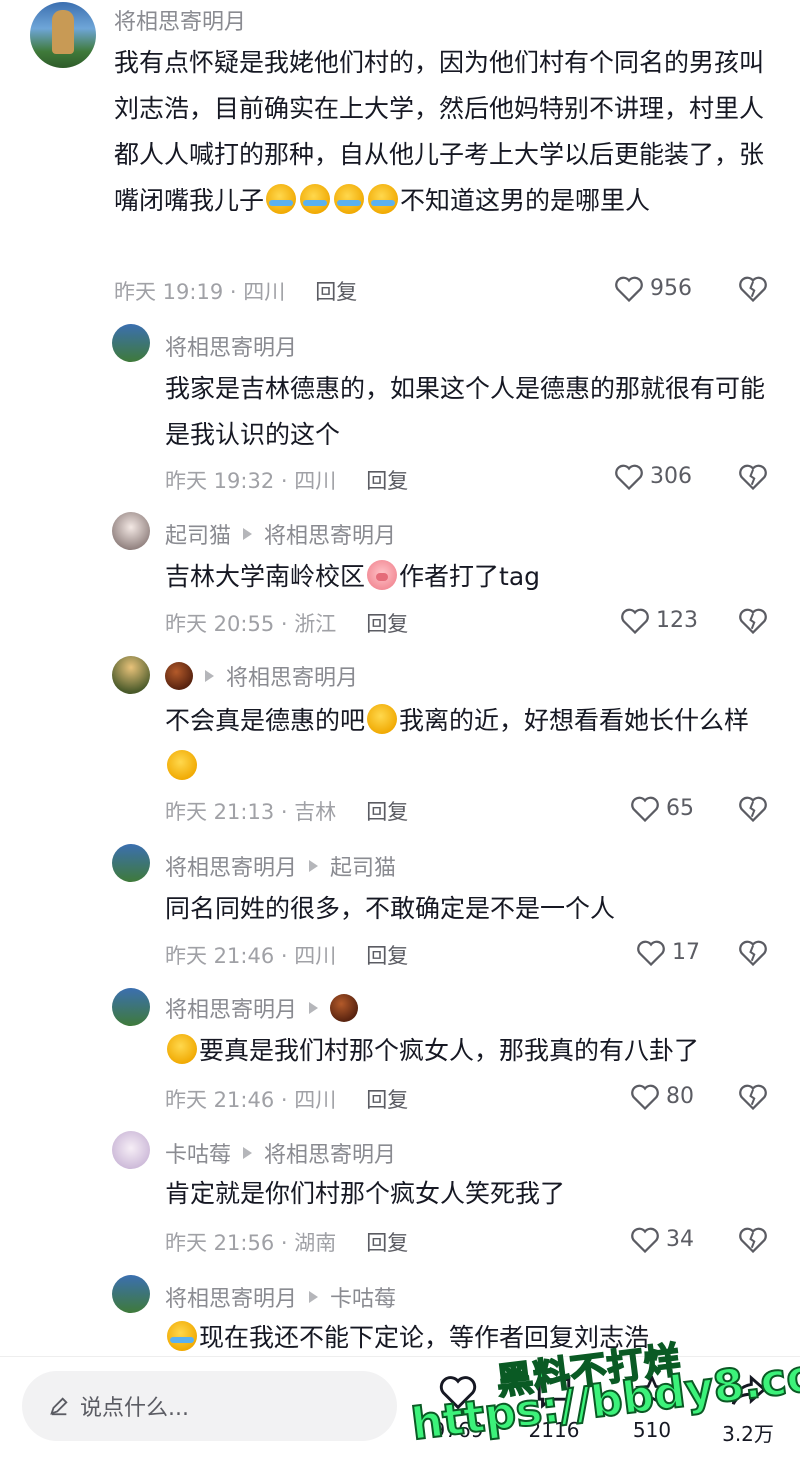 The height and width of the screenshot is (1462, 800). Describe the element at coordinates (470, 1335) in the screenshot. I see `reply-text: 现在我还不能下定论，等作者回复刘志浩` at that location.